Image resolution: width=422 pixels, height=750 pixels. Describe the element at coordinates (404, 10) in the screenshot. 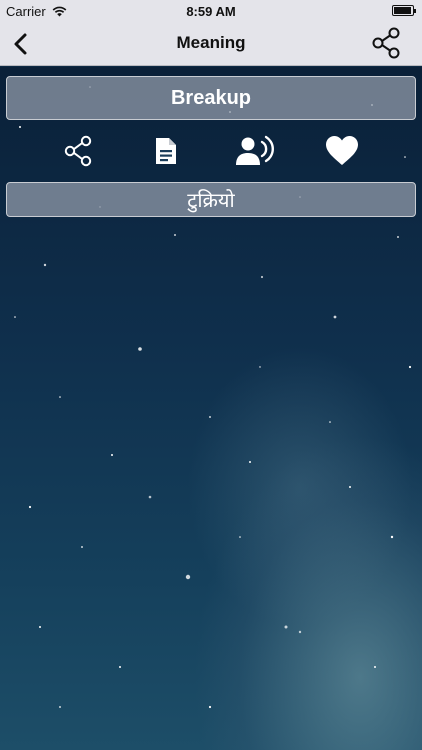

I see `battery-icon` at that location.